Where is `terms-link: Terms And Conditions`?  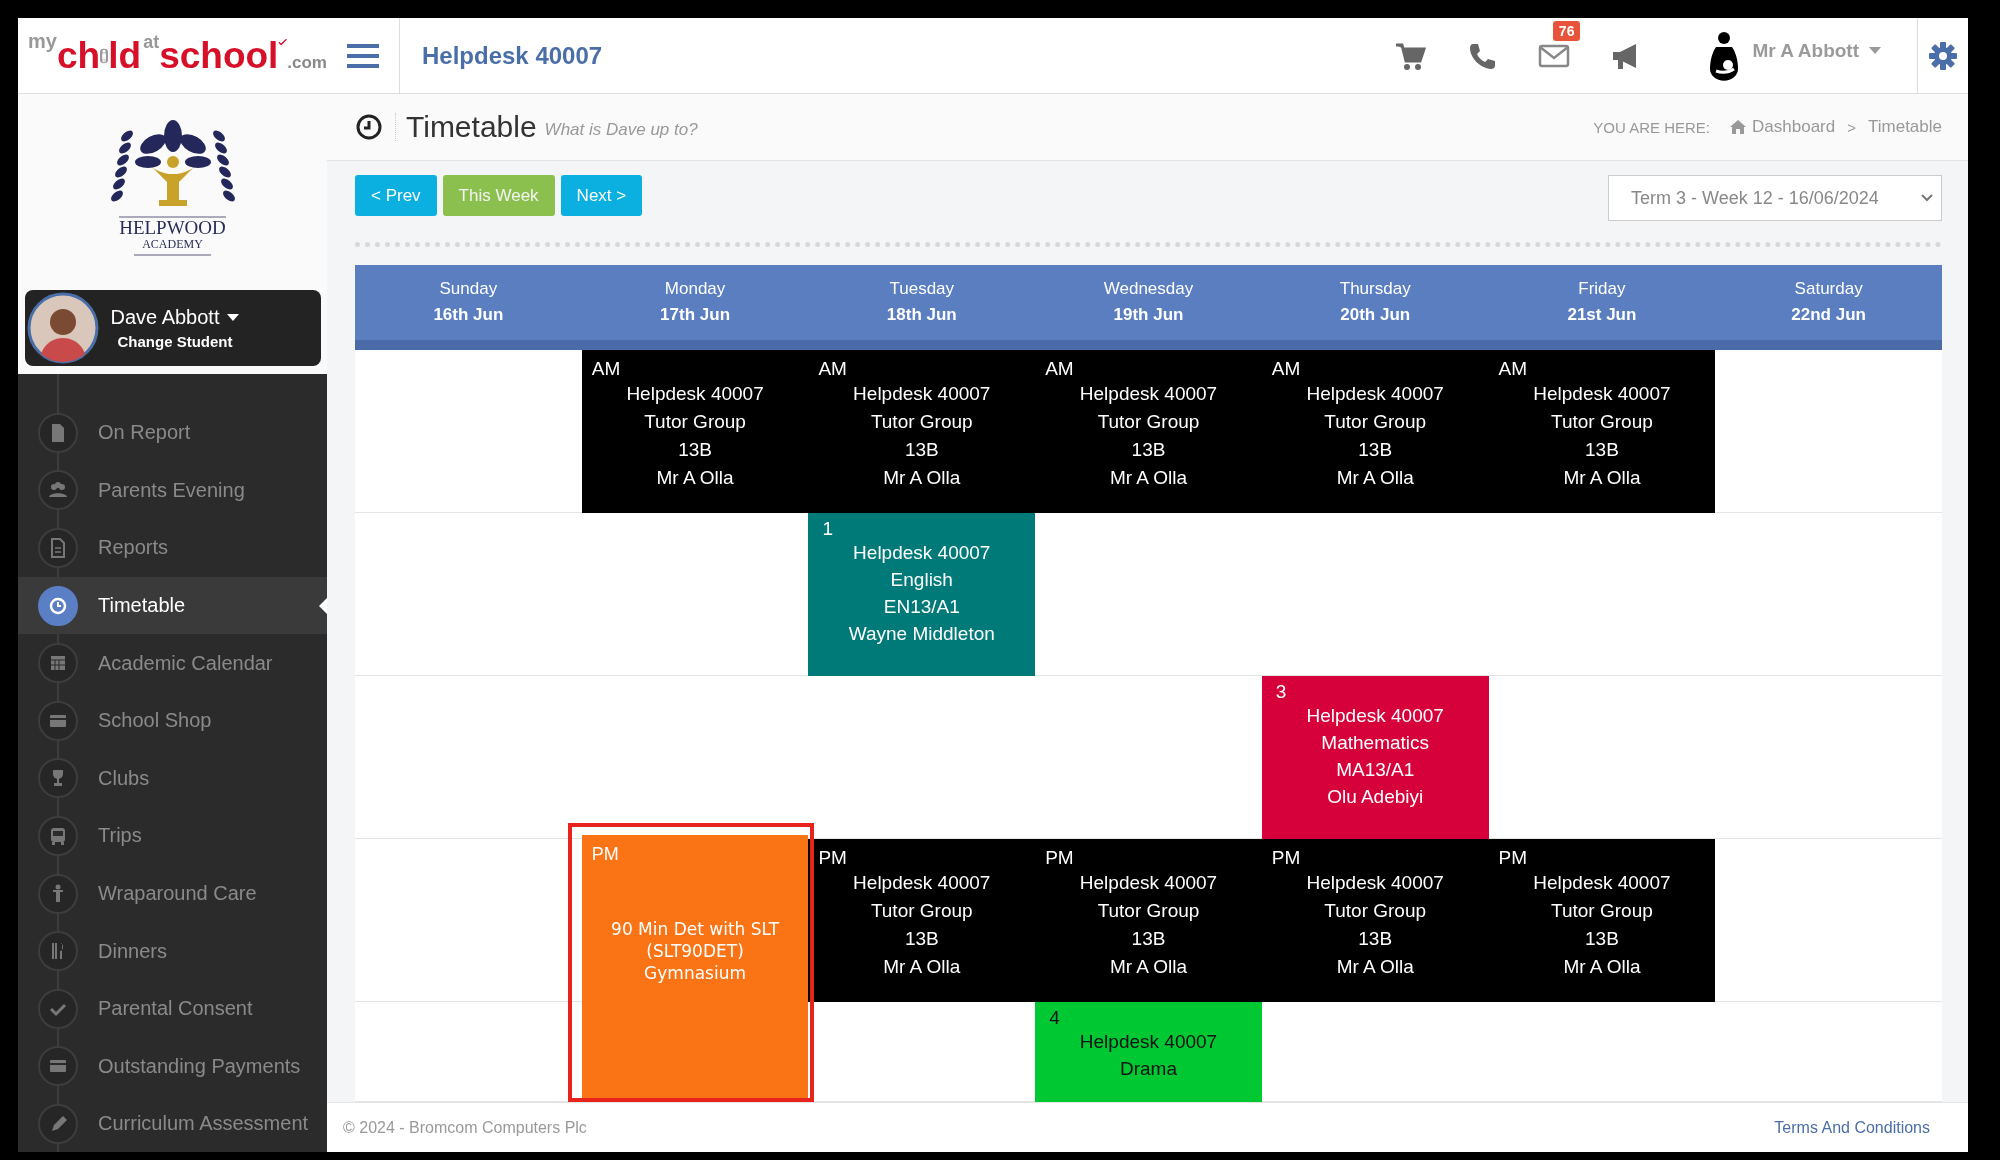
terms-link: Terms And Conditions is located at coordinates (1852, 1127).